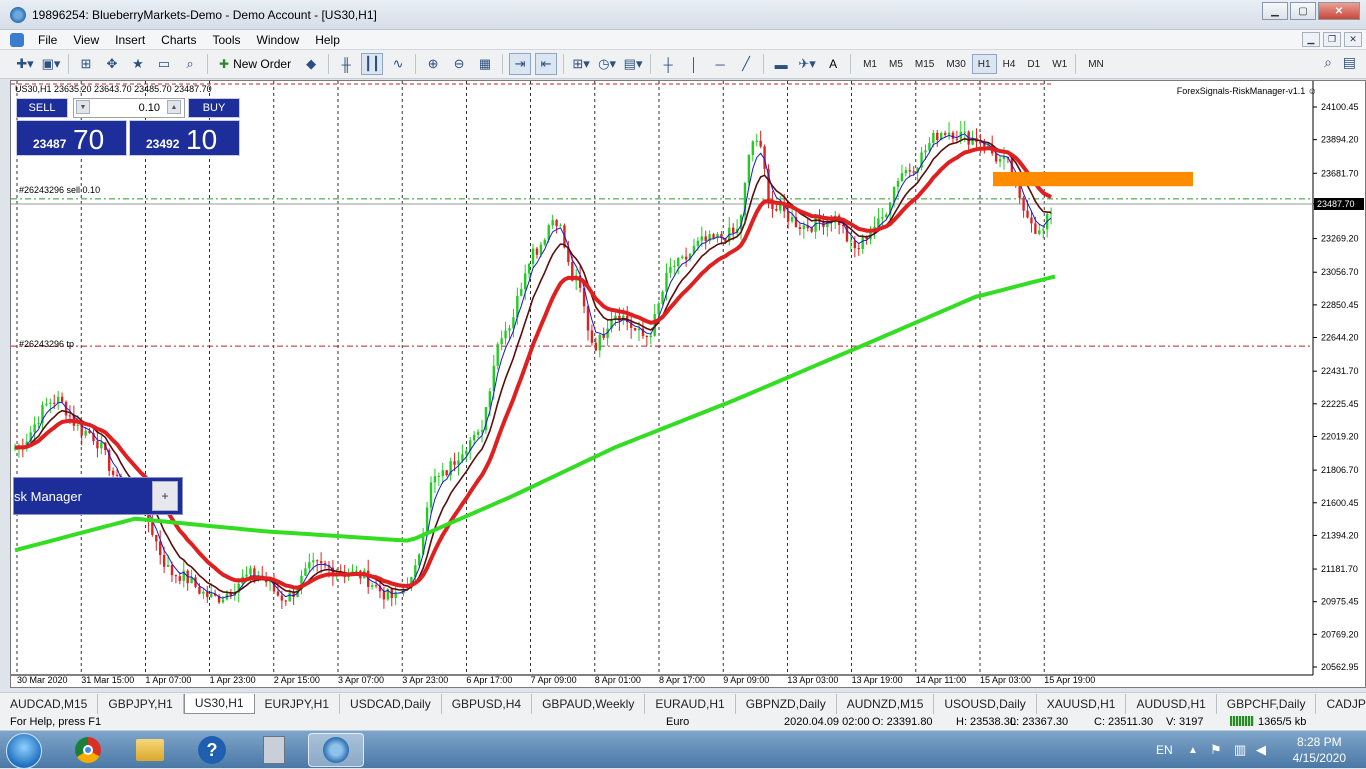  Describe the element at coordinates (1193, 750) in the screenshot. I see `tray-expand-icon: ▲` at that location.